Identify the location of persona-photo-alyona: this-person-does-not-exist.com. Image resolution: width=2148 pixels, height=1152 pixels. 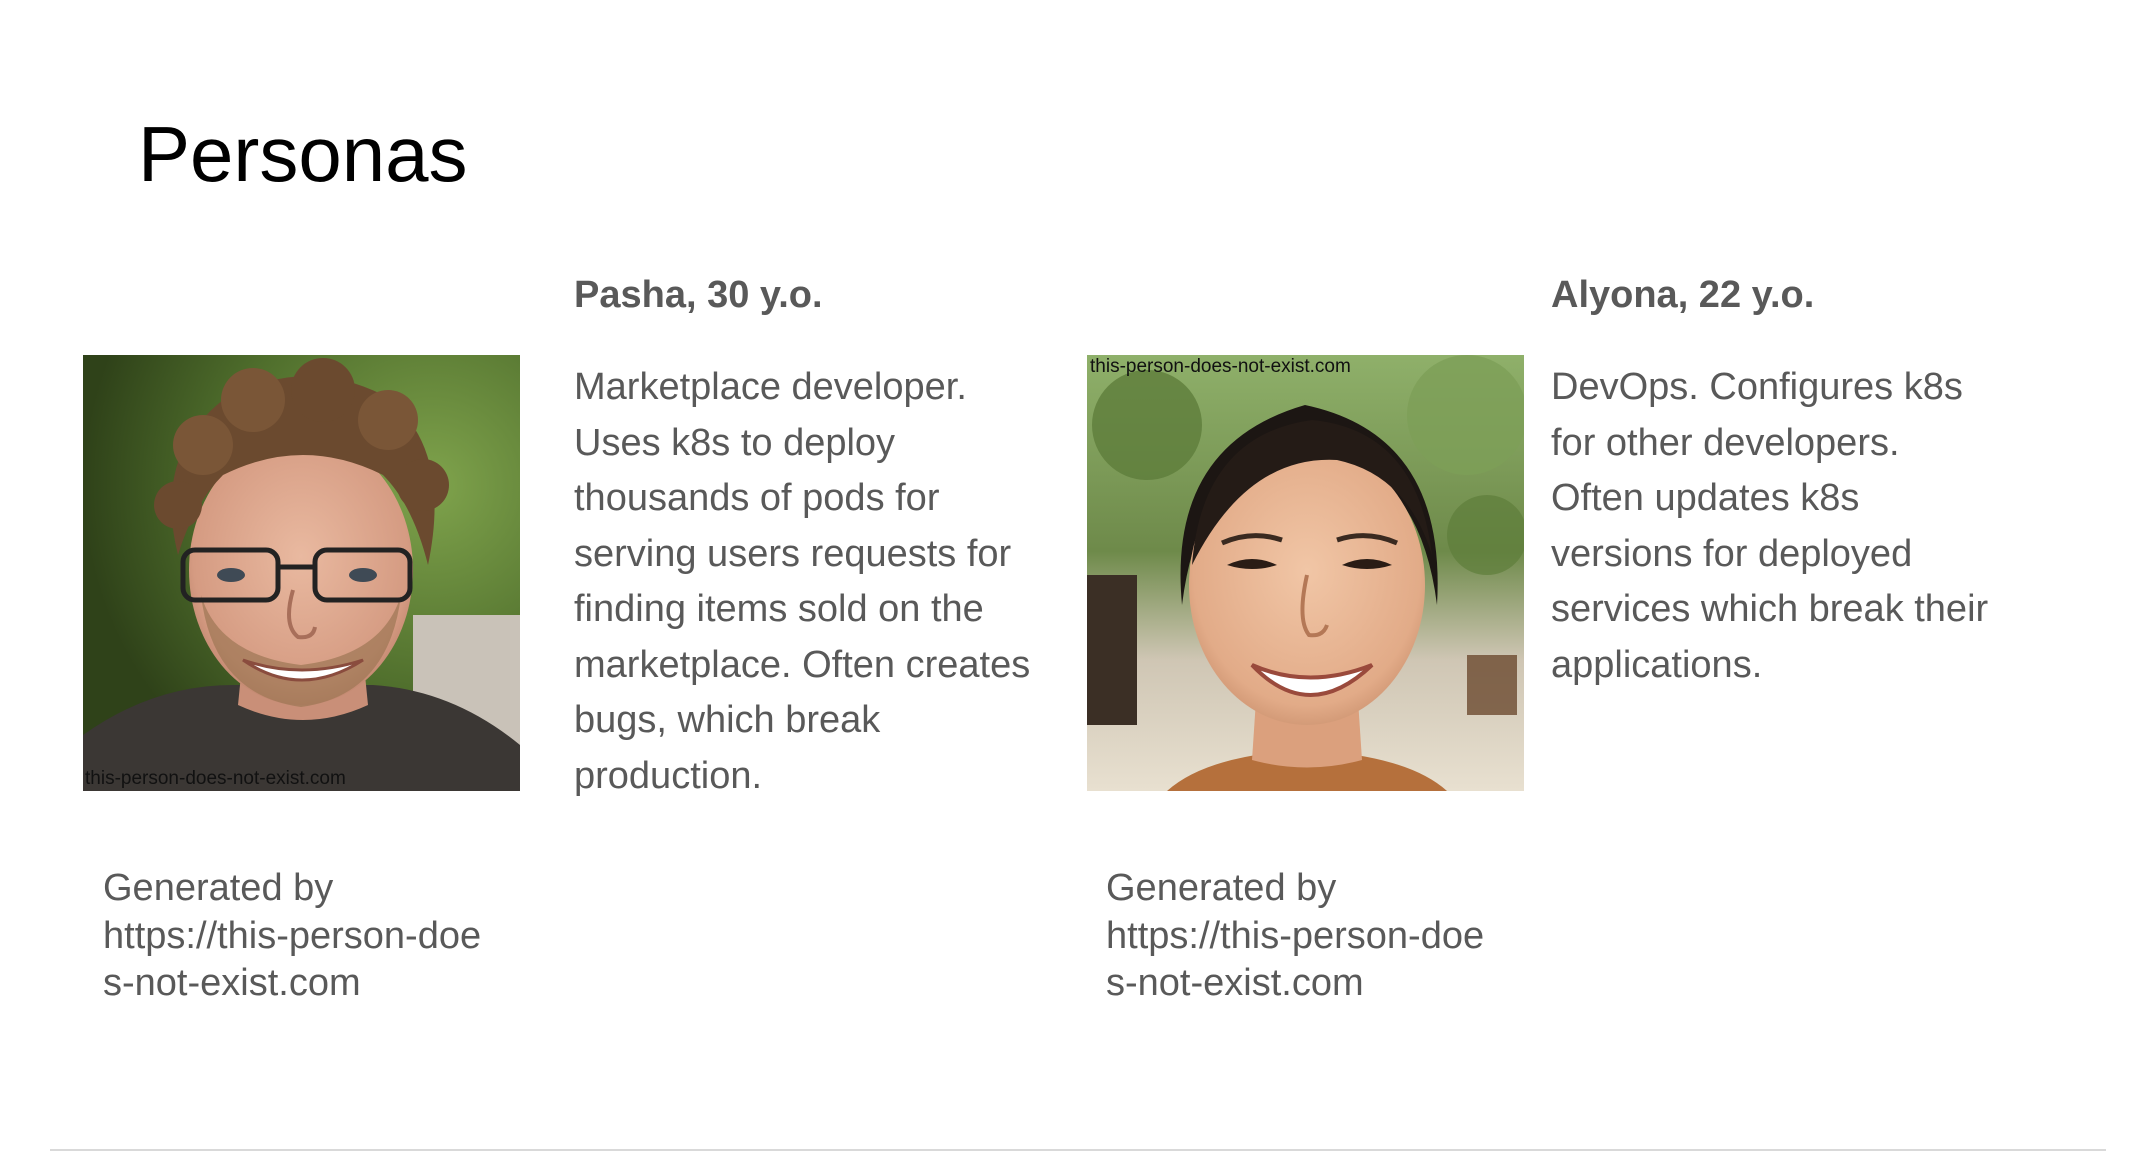
(1305, 573).